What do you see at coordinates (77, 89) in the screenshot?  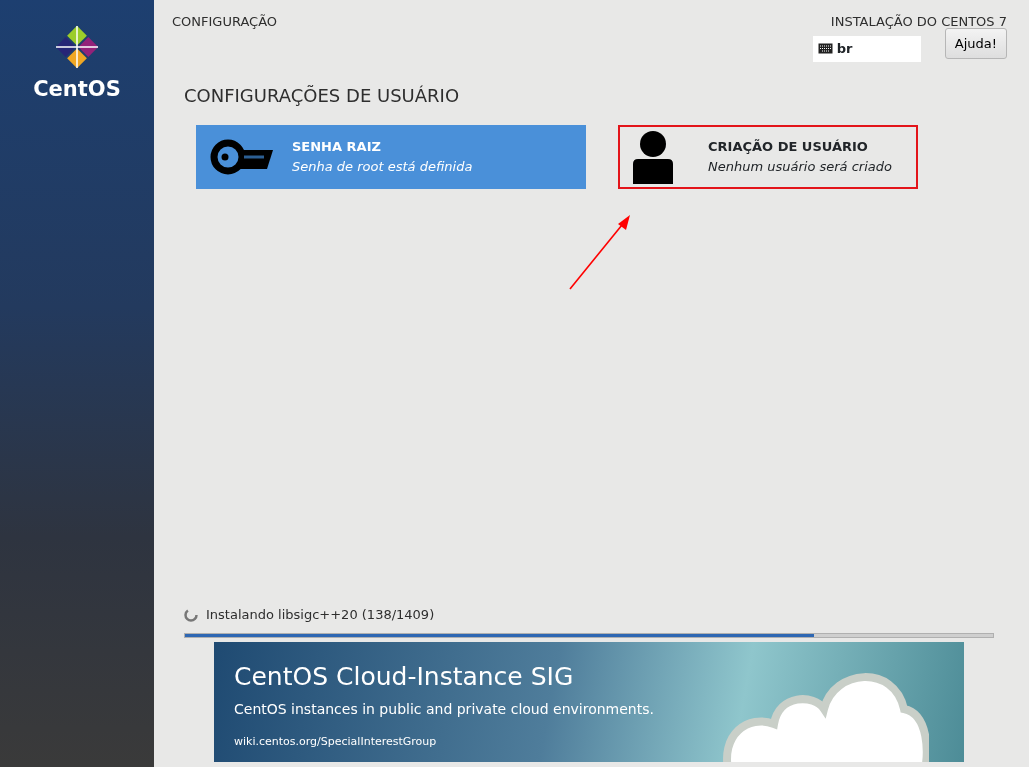 I see `logo-text: CentOS` at bounding box center [77, 89].